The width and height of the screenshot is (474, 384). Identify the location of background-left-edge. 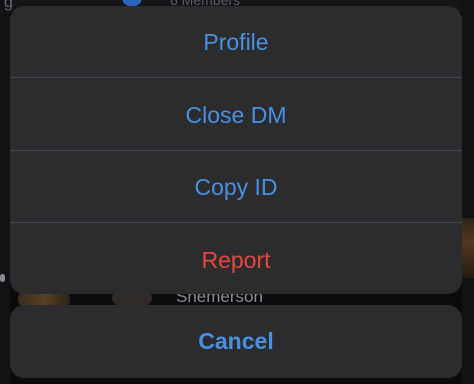
(5, 192).